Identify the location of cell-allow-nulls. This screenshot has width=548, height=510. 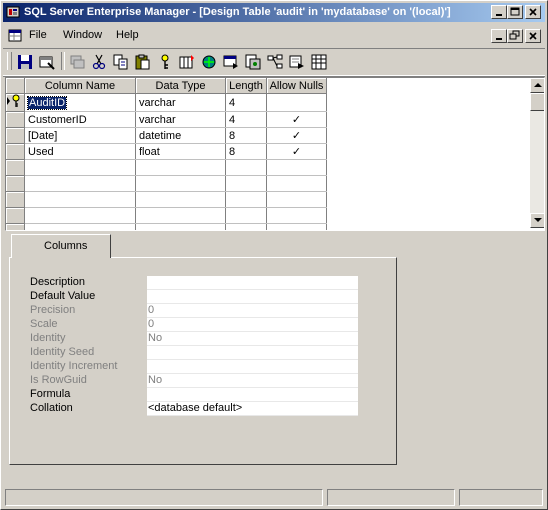
(296, 102).